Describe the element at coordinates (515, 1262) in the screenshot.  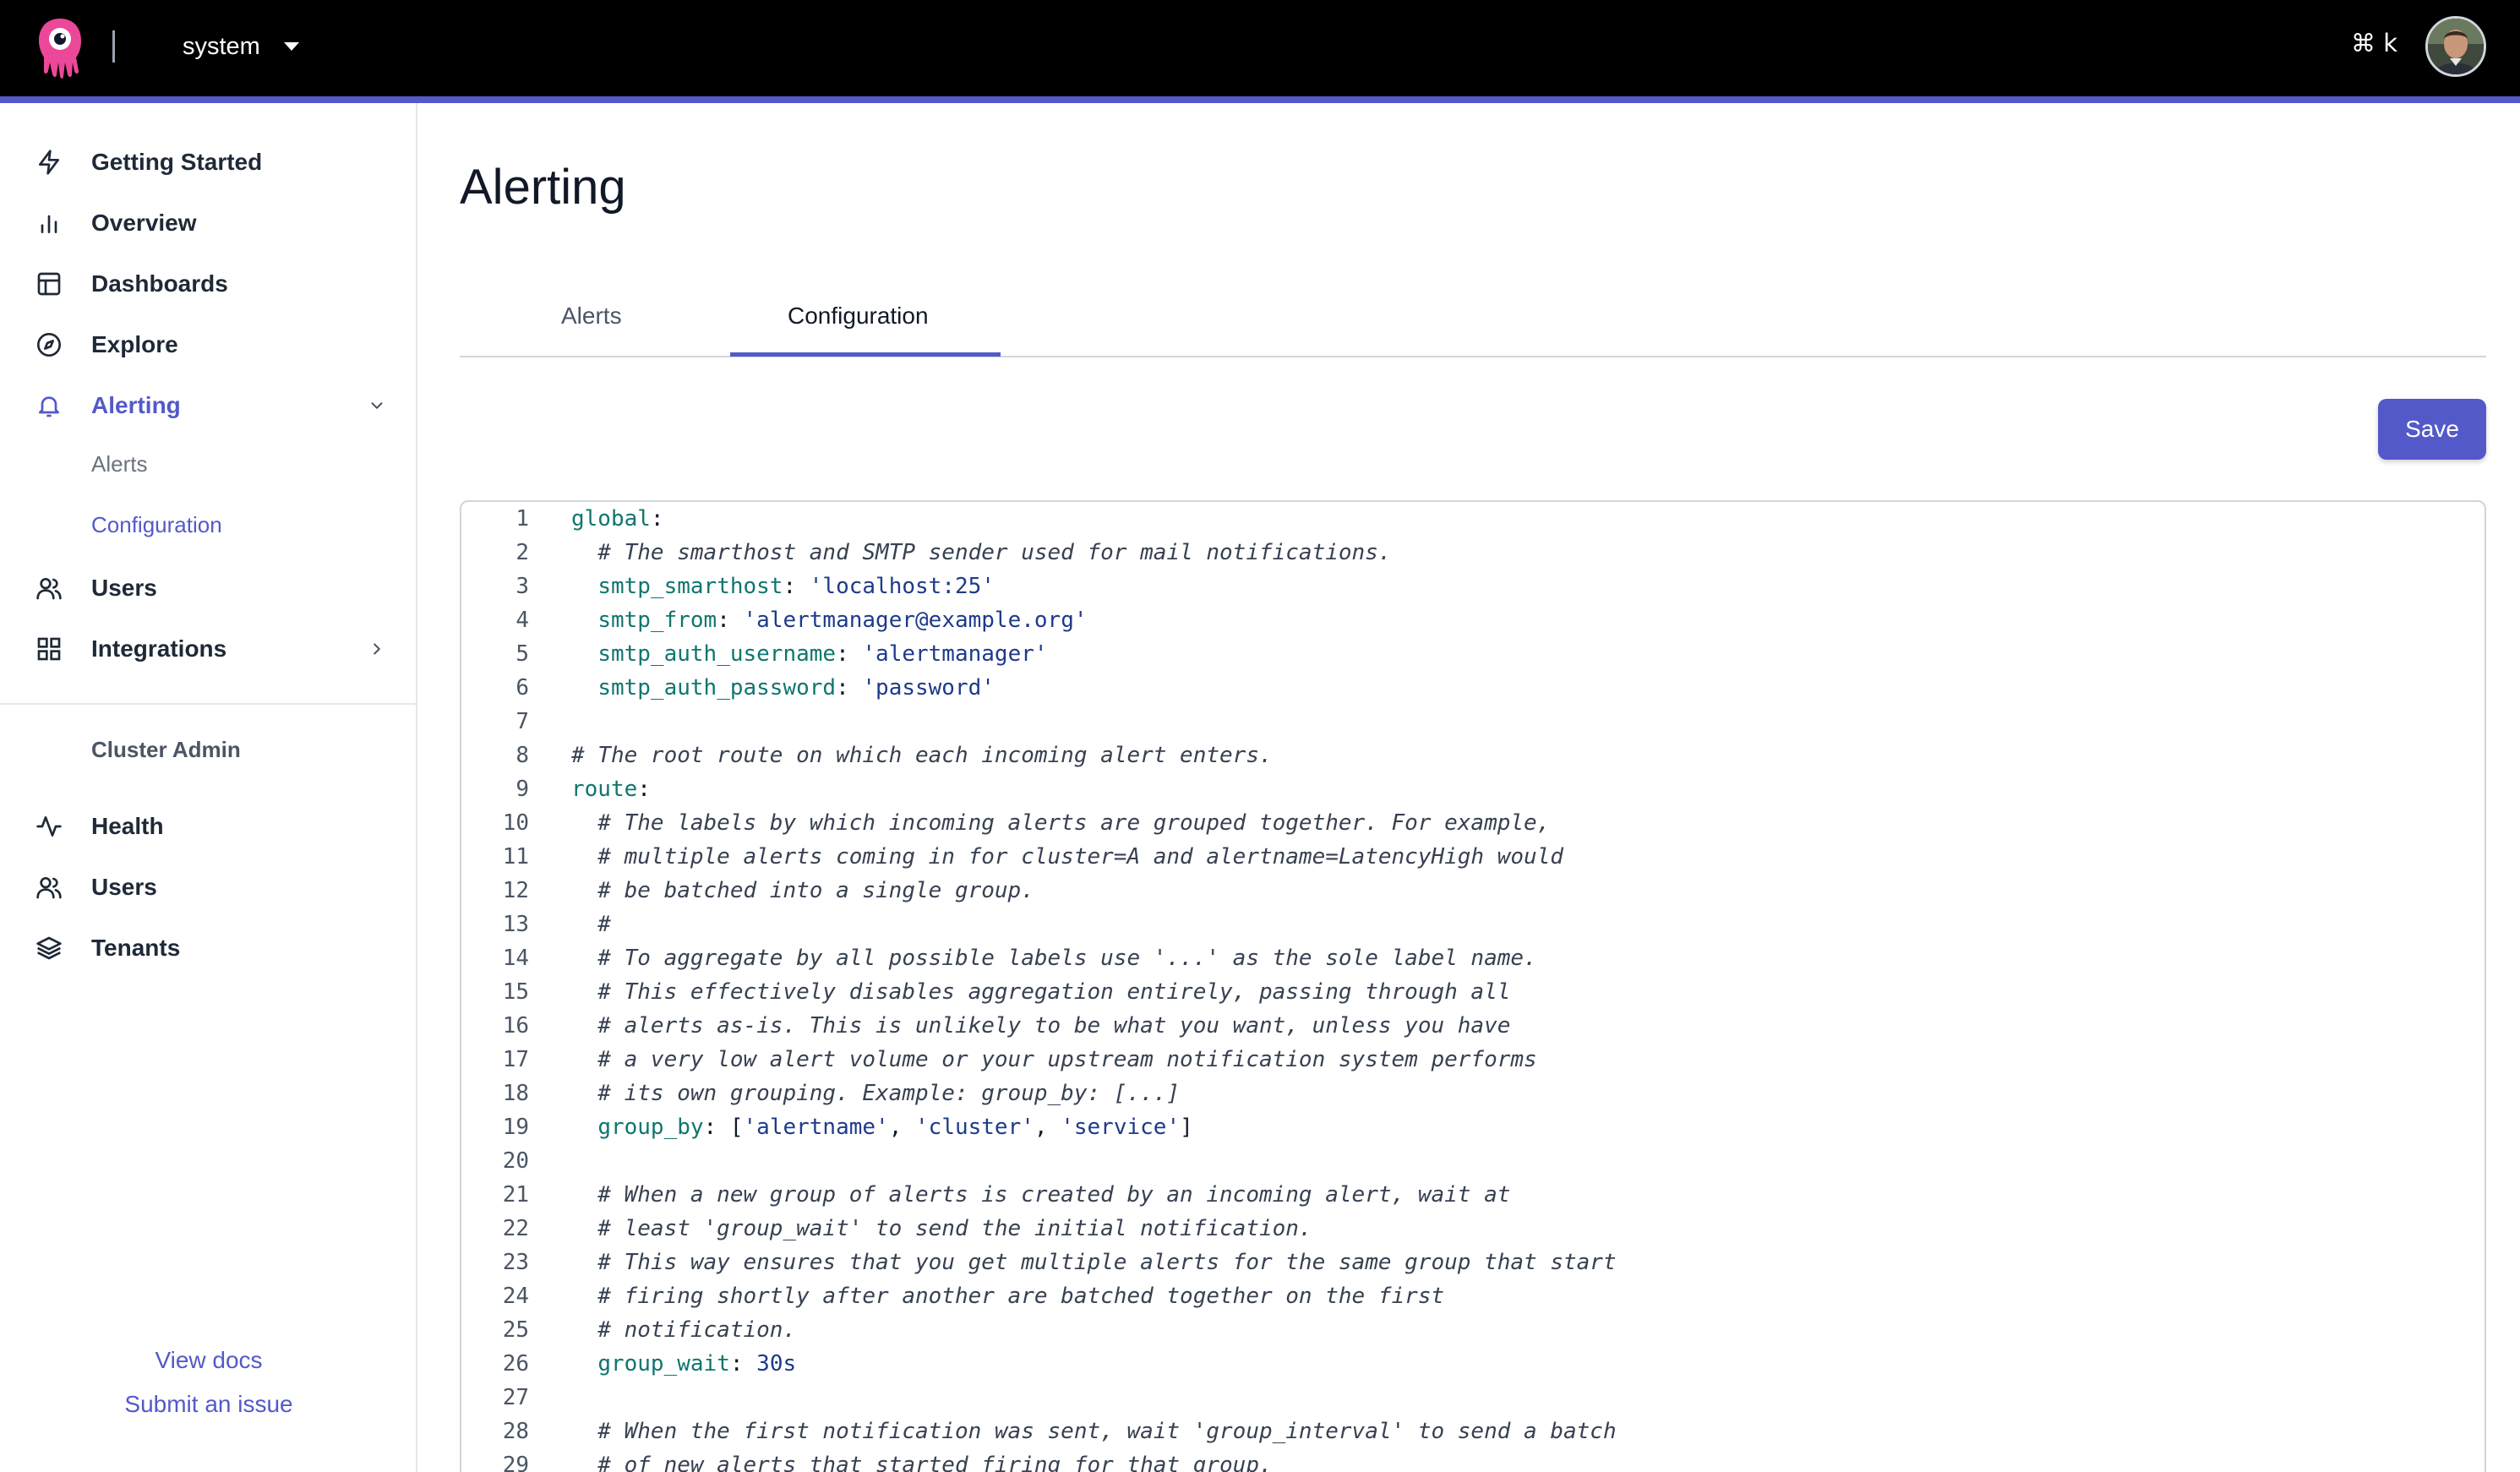
I see `line-number: 23` at that location.